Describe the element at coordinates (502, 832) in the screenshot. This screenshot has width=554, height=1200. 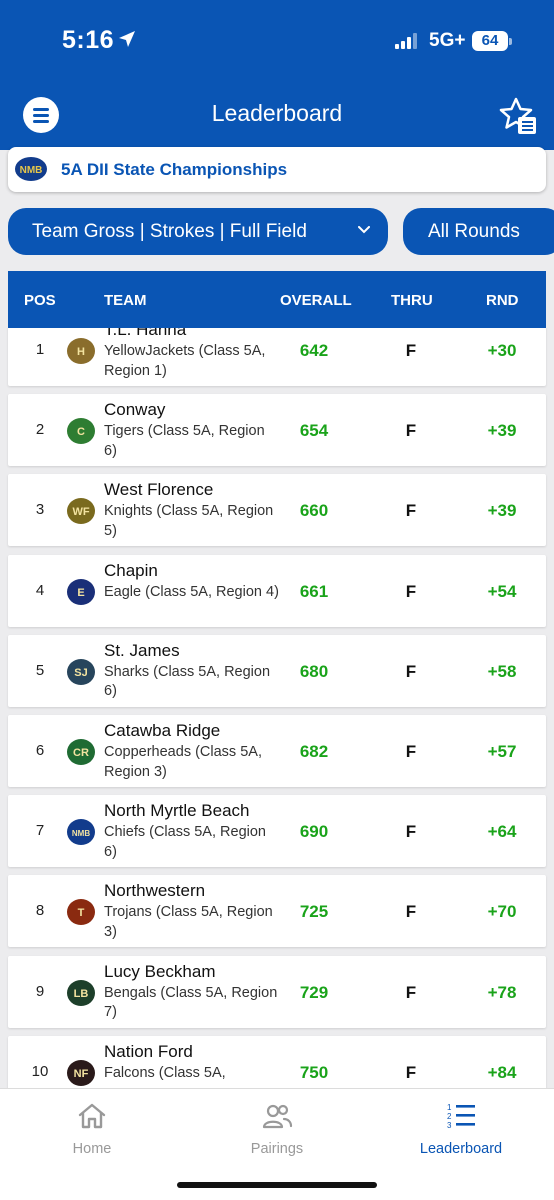
I see `round-score: +64` at that location.